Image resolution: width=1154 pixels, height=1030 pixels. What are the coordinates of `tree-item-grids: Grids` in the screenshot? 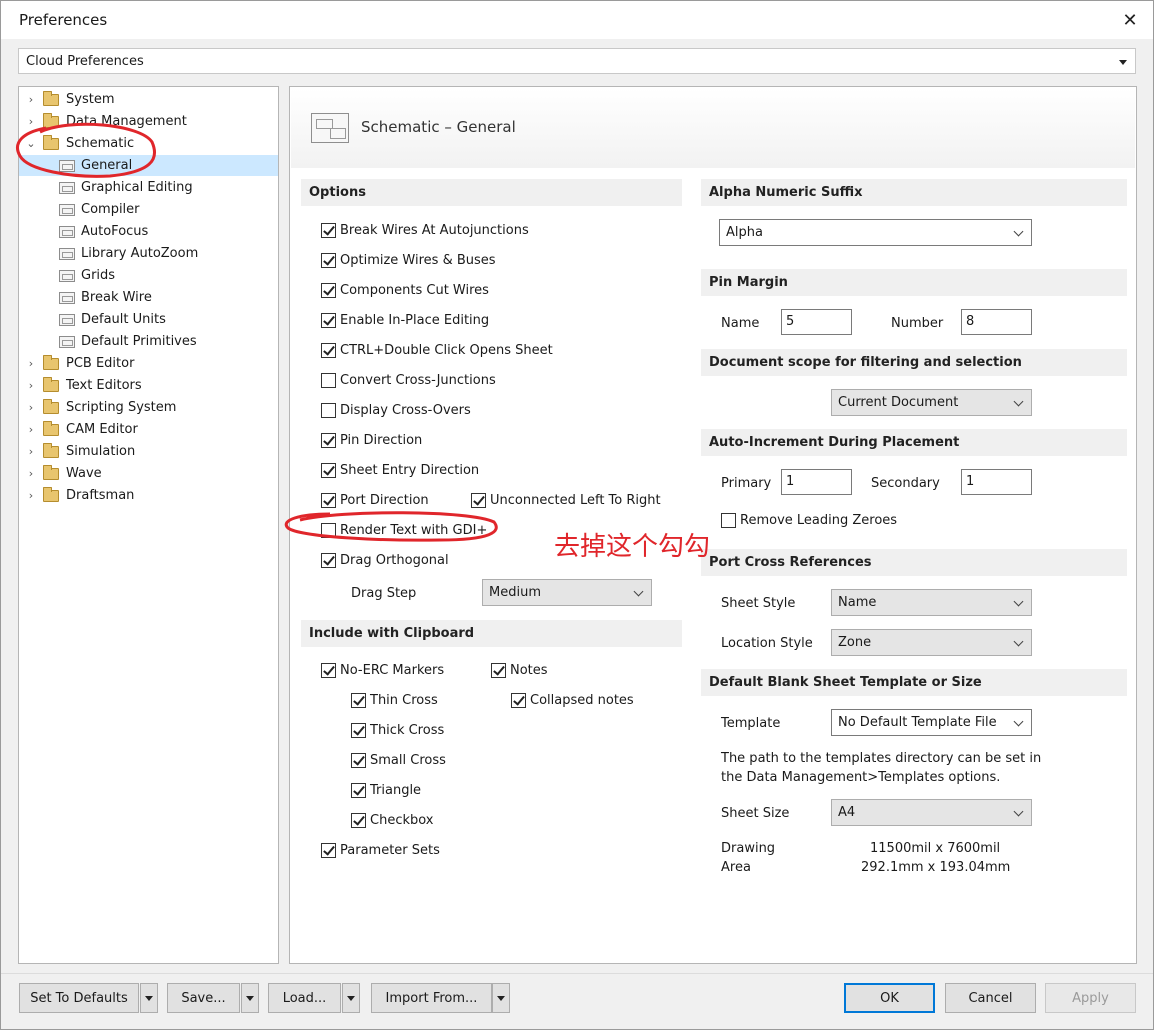 It's located at (148, 275).